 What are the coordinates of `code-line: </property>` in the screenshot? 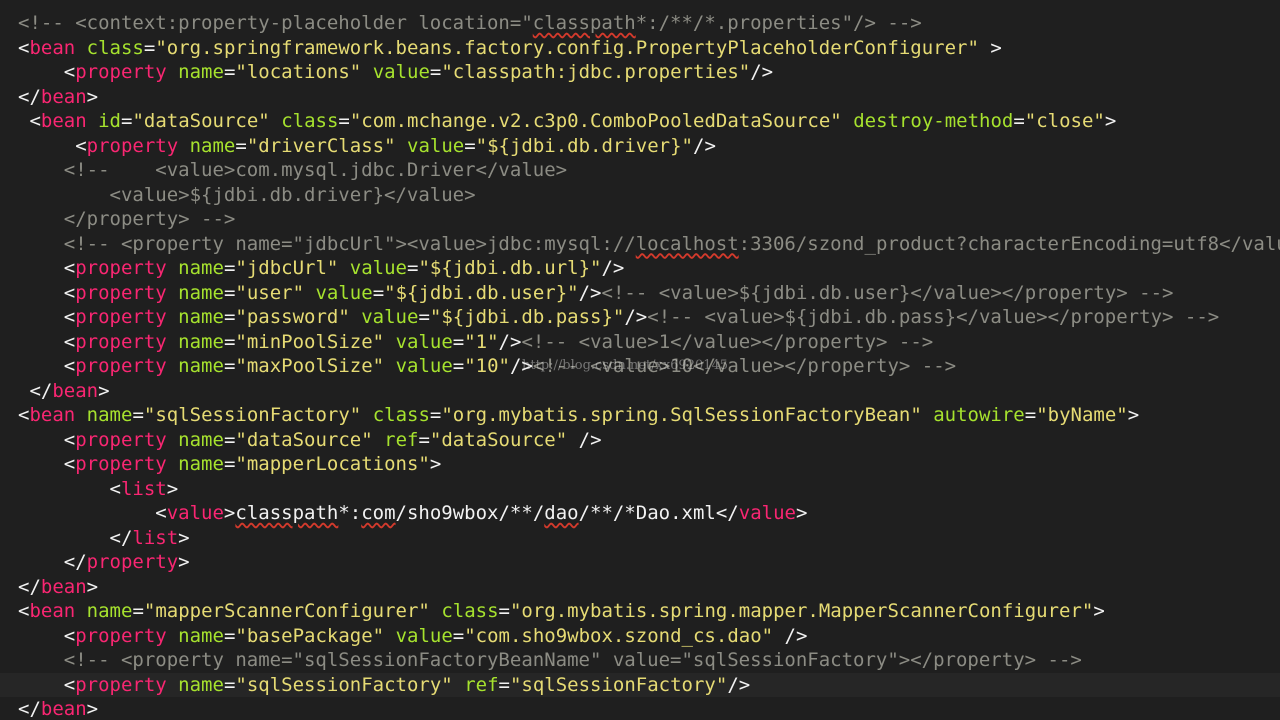 It's located at (95, 562).